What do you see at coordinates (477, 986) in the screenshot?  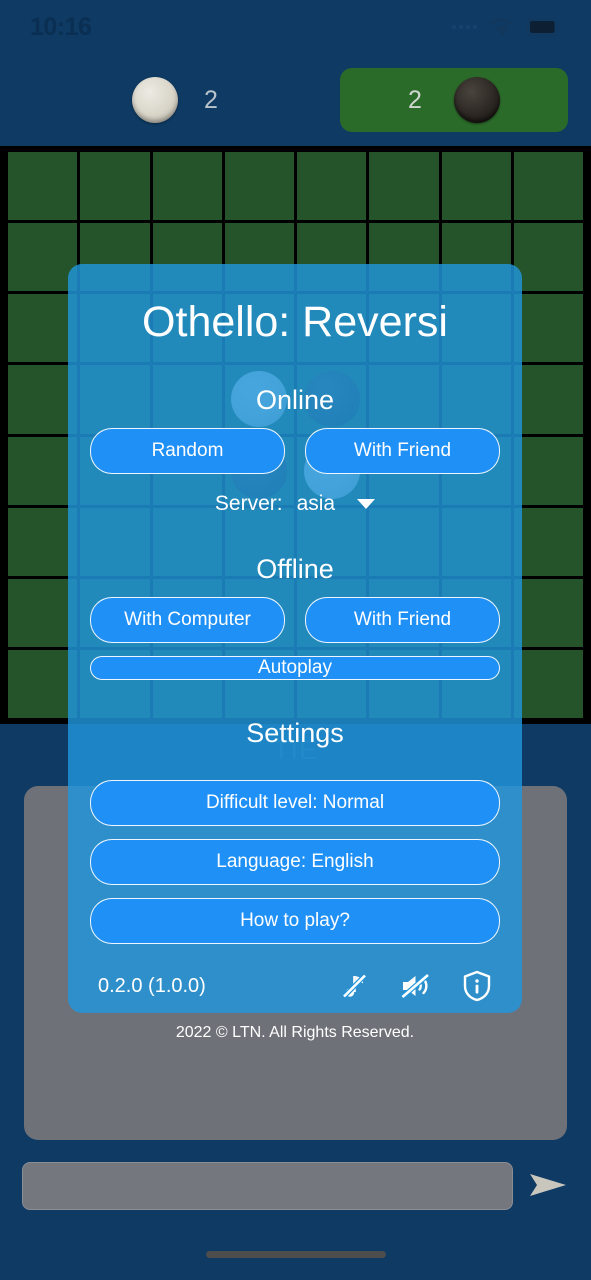 I see `info-shield-icon` at bounding box center [477, 986].